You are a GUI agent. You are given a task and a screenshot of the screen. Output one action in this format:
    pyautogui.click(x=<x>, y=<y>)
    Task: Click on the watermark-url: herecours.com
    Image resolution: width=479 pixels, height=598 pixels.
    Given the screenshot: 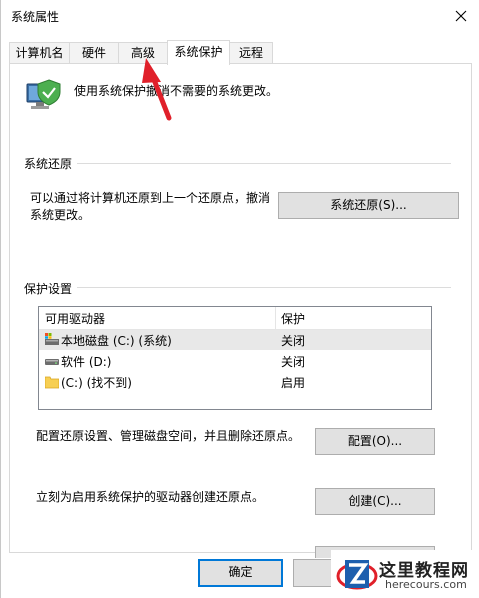 What is the action you would take?
    pyautogui.click(x=426, y=584)
    